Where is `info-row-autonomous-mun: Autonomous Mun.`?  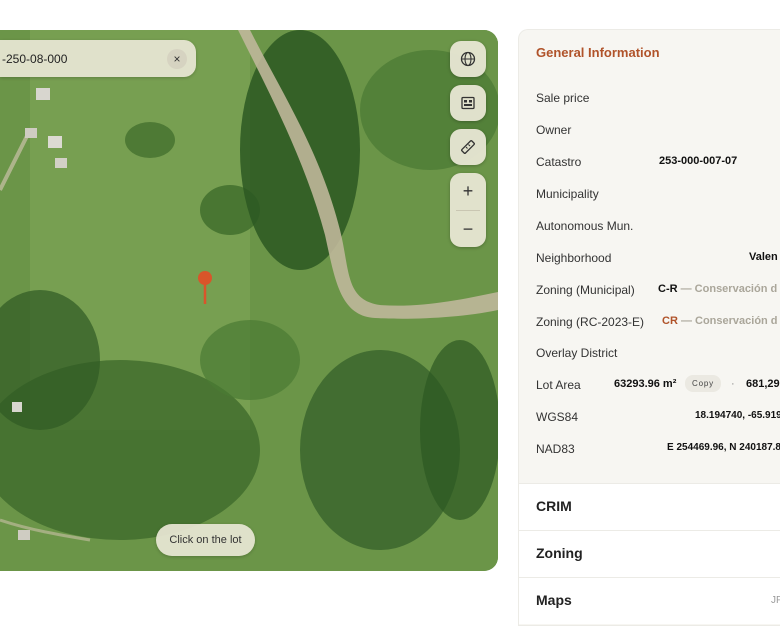 info-row-autonomous-mun: Autonomous Mun. is located at coordinates (658, 229).